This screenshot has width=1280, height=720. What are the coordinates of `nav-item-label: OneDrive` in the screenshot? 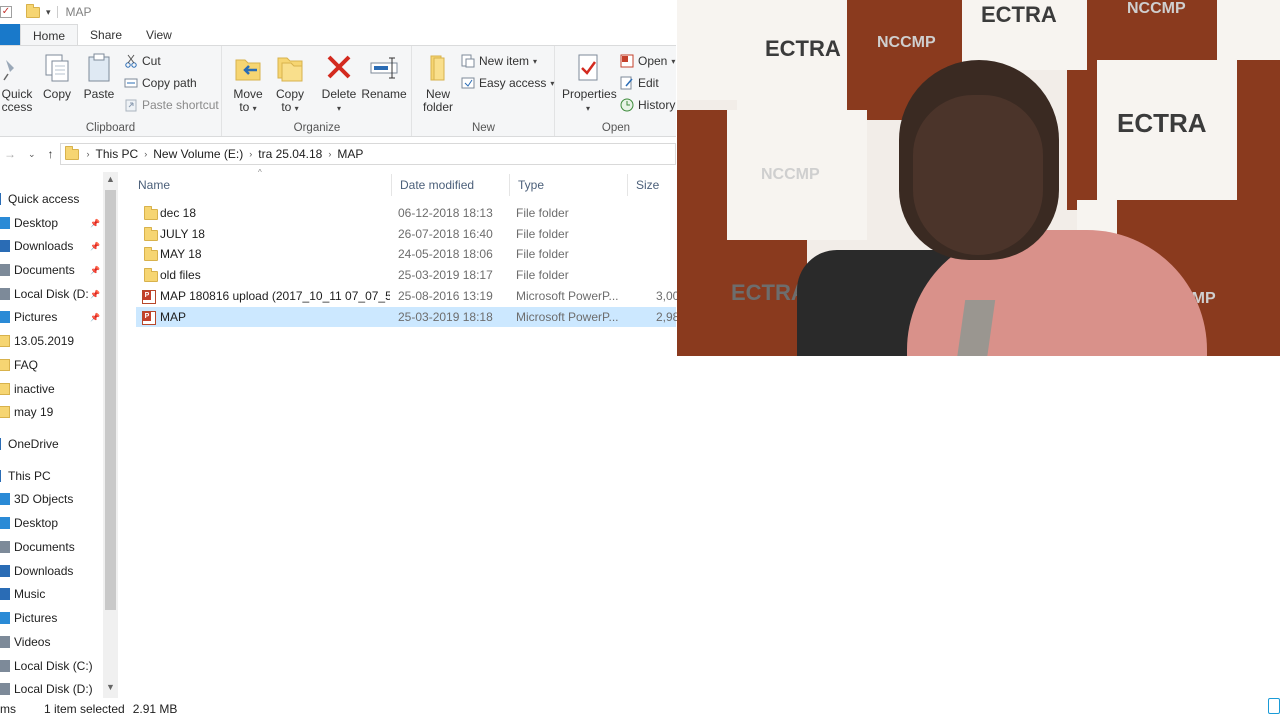 It's located at (33, 444).